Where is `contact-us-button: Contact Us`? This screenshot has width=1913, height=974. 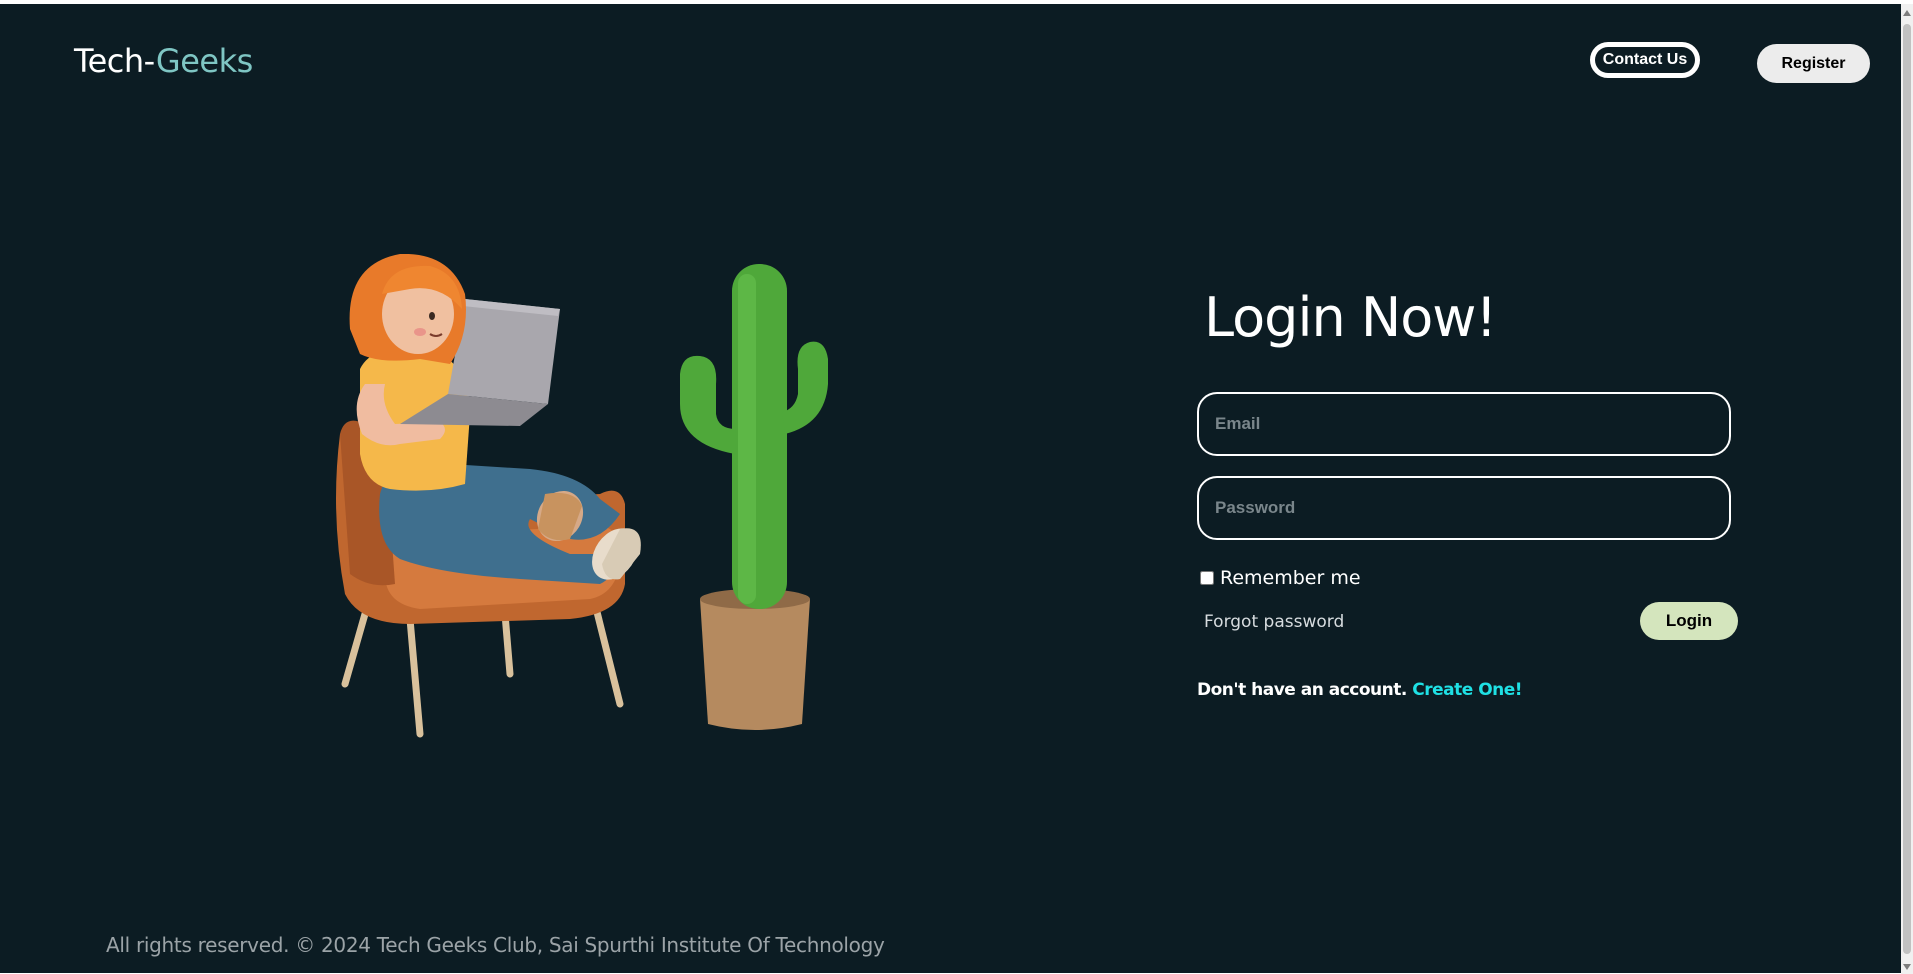
contact-us-button: Contact Us is located at coordinates (1645, 60).